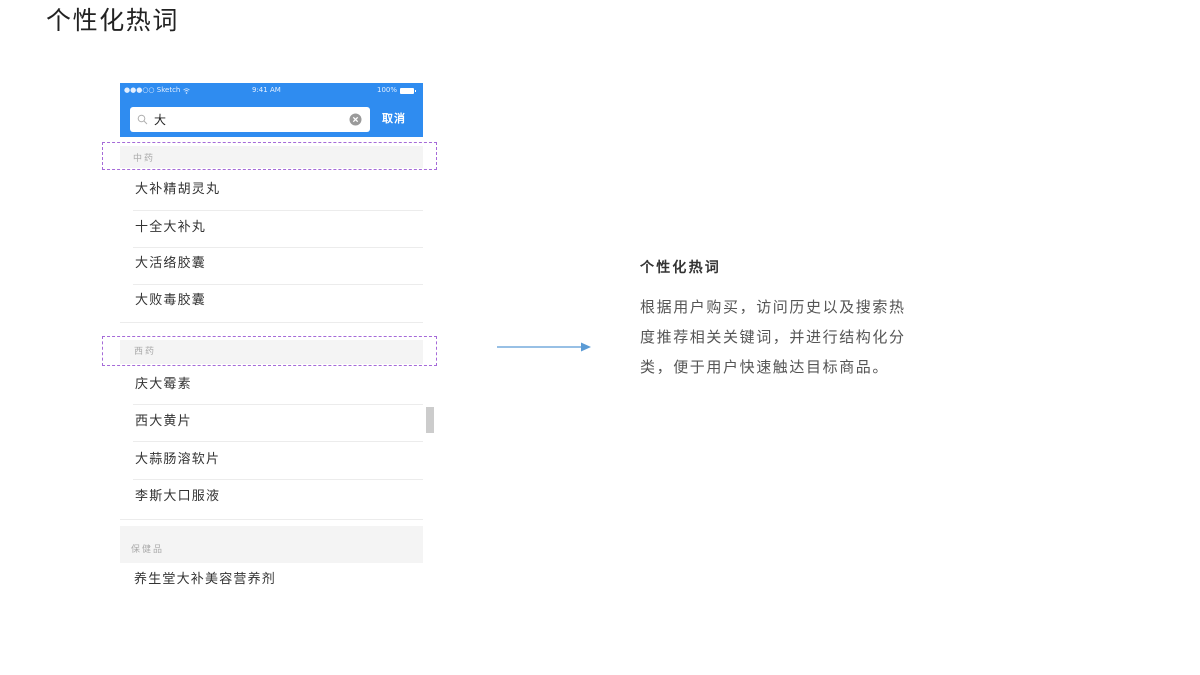 The height and width of the screenshot is (675, 1200). I want to click on description-heading: 个性化热词, so click(680, 268).